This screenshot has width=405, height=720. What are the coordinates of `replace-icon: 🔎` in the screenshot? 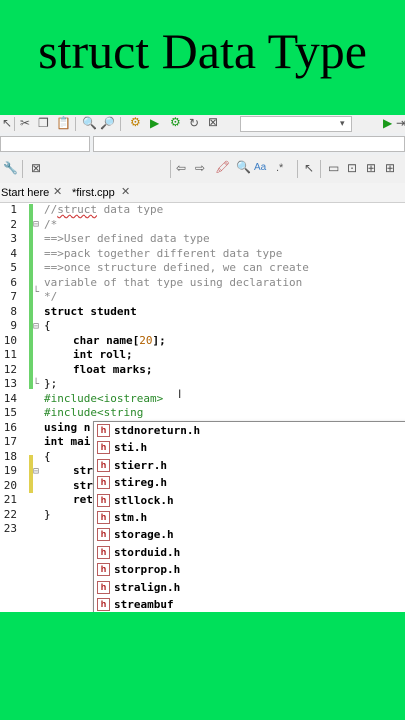 It's located at (107, 123).